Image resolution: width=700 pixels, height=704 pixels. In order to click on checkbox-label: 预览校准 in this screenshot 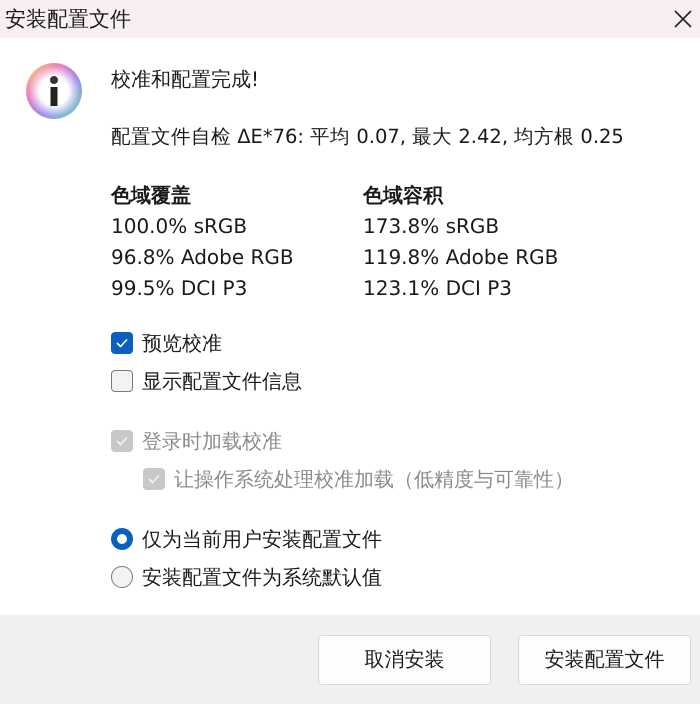, I will do `click(182, 343)`.